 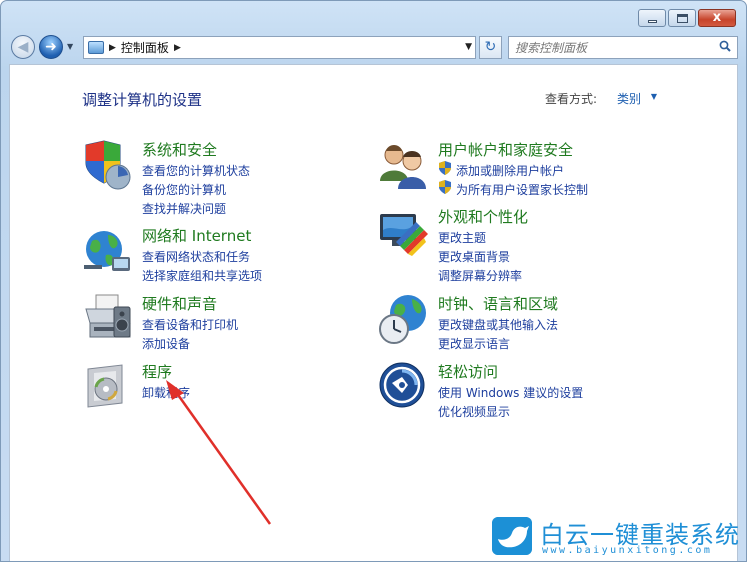 I want to click on system-security-icon, so click(x=108, y=165).